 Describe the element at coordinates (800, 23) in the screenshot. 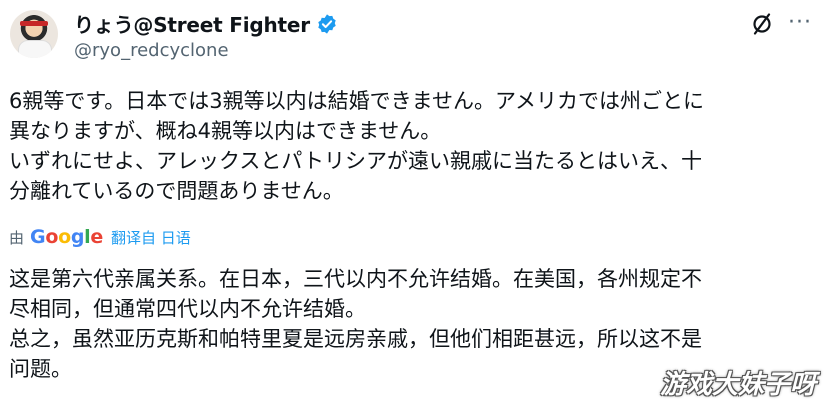

I see `more-options-icon: ···` at that location.